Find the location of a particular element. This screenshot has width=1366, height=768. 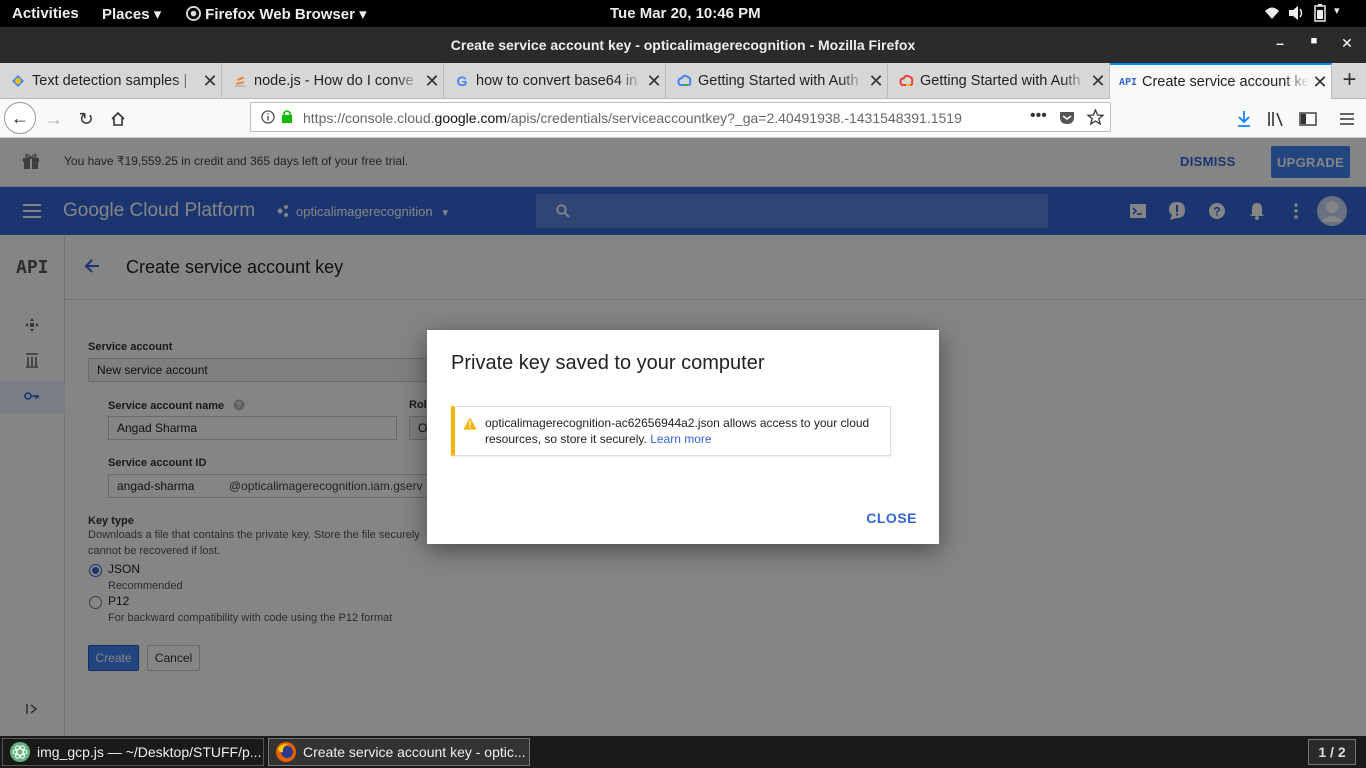

page-actions-icon: ••• is located at coordinates (1038, 116).